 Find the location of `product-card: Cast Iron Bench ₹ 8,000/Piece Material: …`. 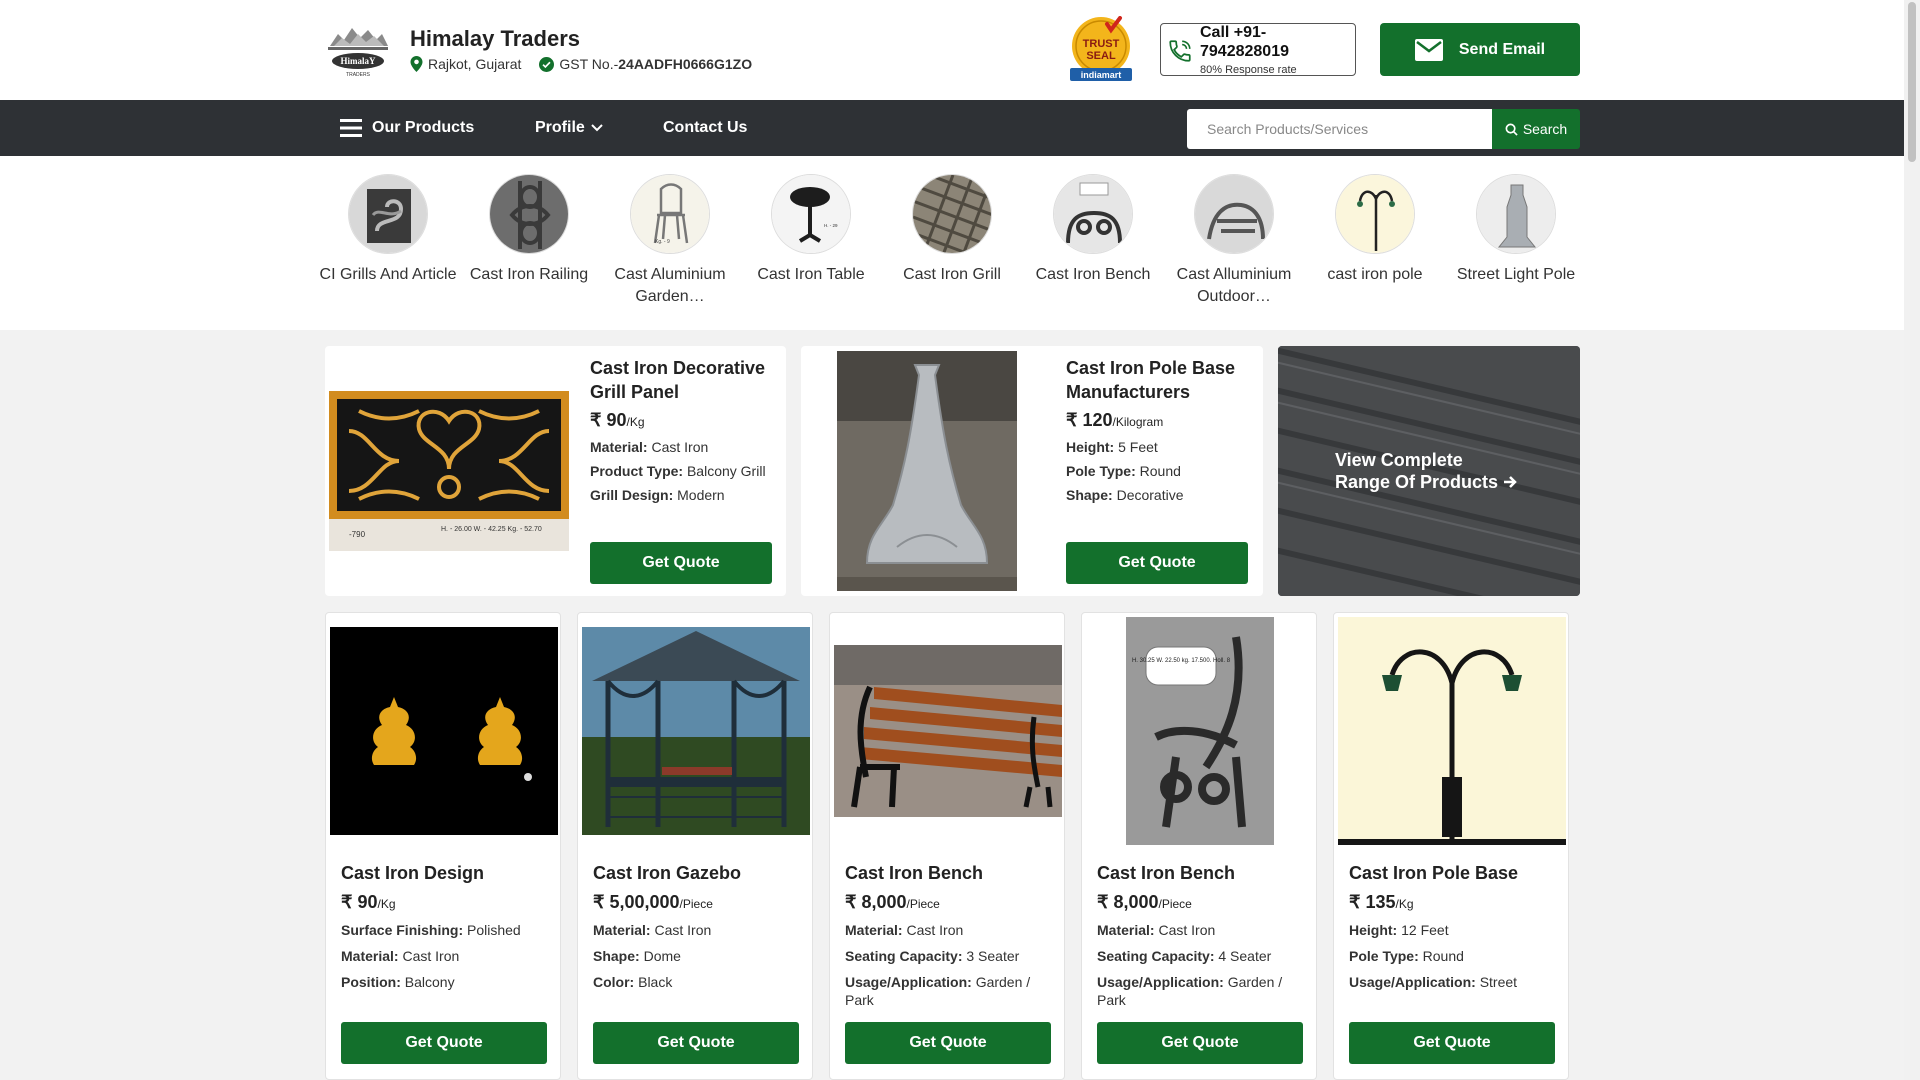

product-card: Cast Iron Bench ₹ 8,000/Piece Material: … is located at coordinates (947, 846).